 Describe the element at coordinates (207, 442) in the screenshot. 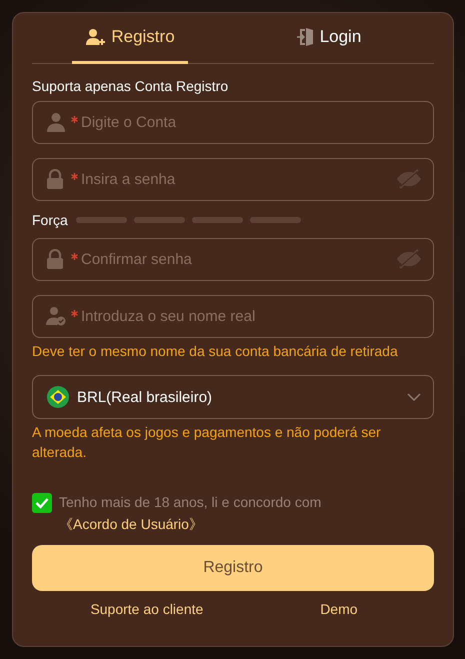

I see `hint-text: A moeda afeta os jogos e pagamentos e não poderá ser alterada.` at that location.